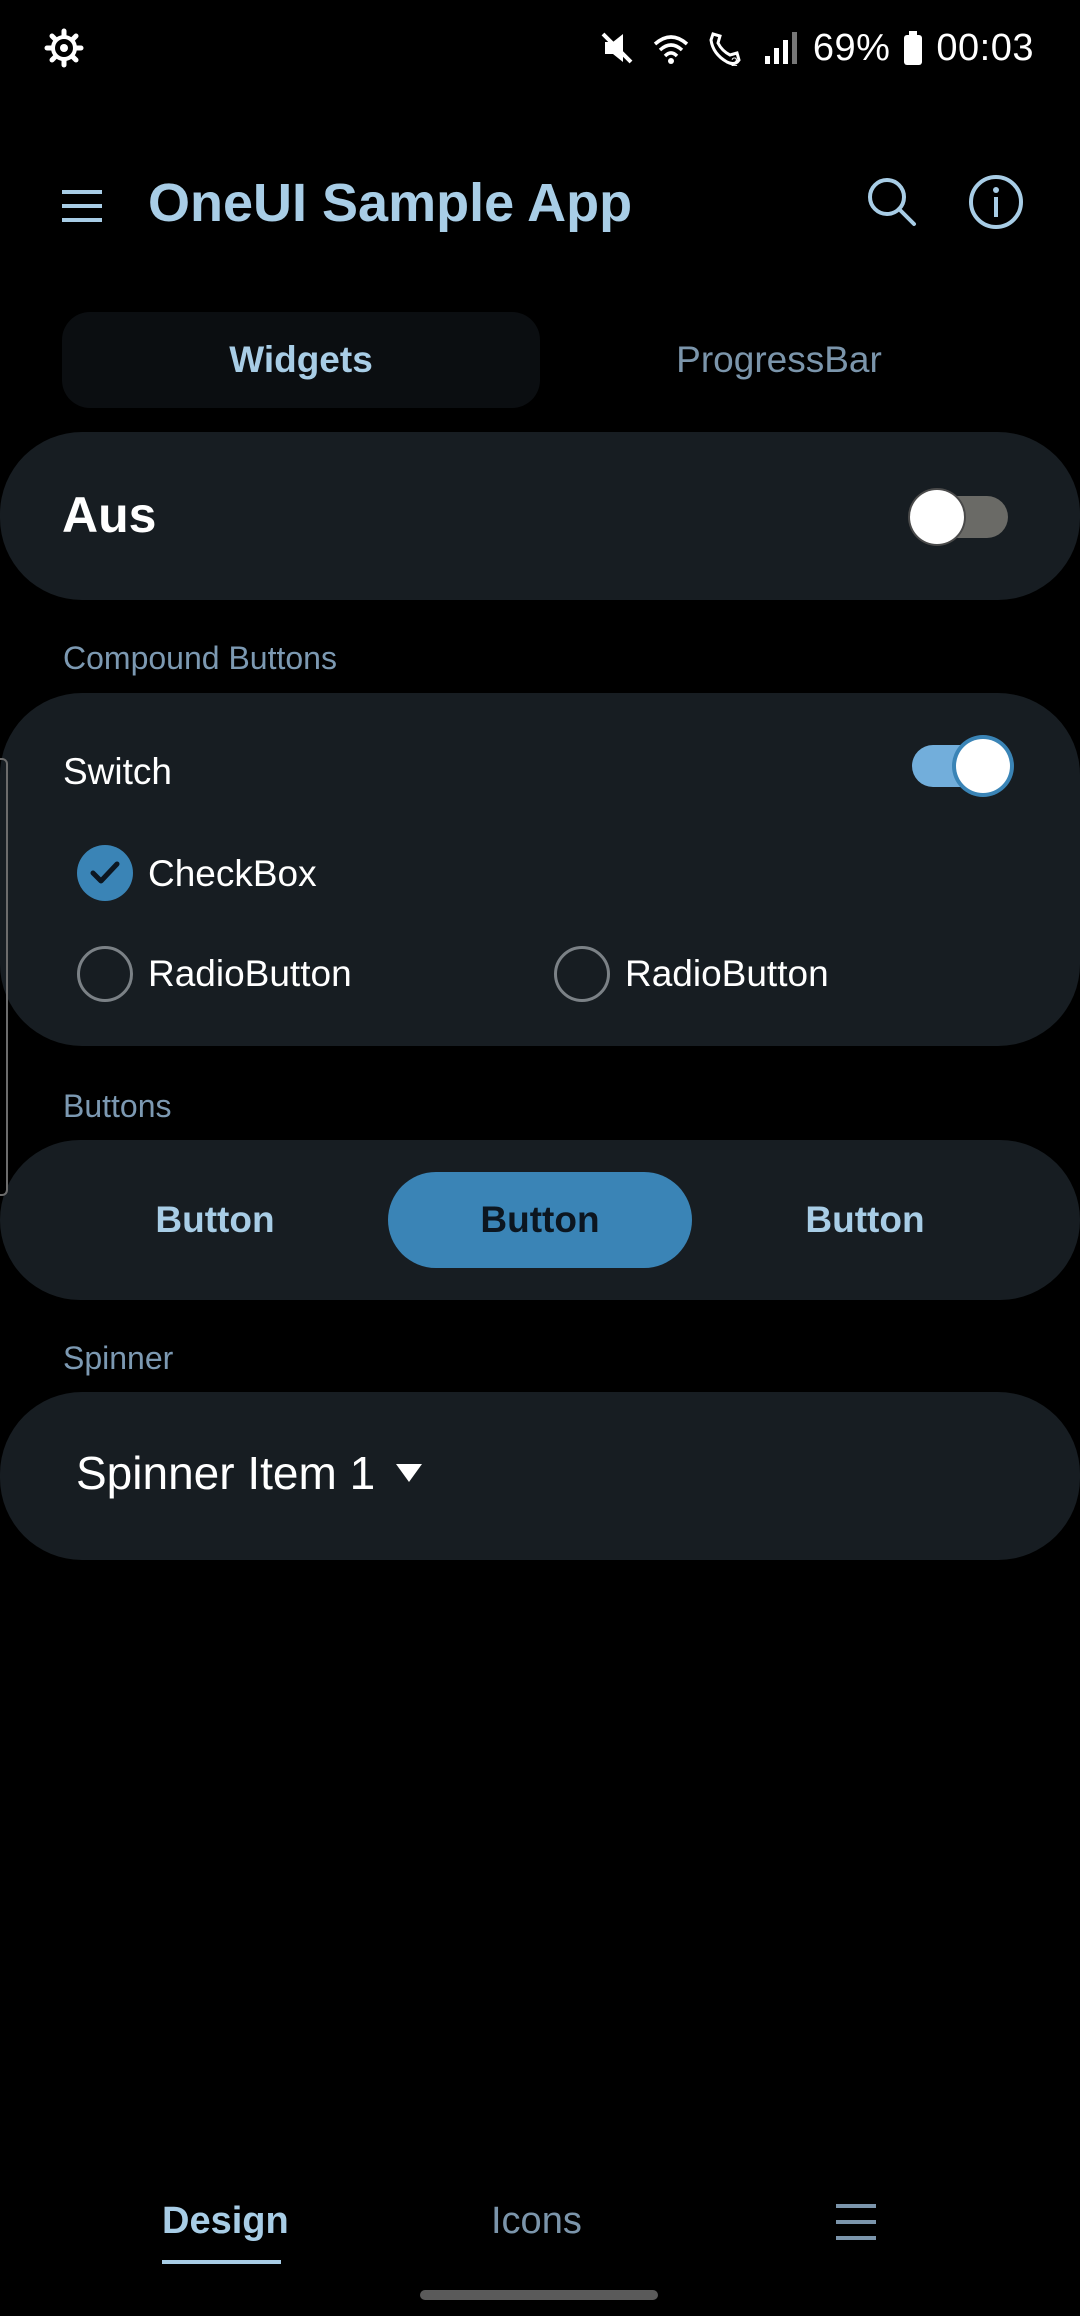  What do you see at coordinates (200, 658) in the screenshot?
I see `section-title-compound: Compound Buttons` at bounding box center [200, 658].